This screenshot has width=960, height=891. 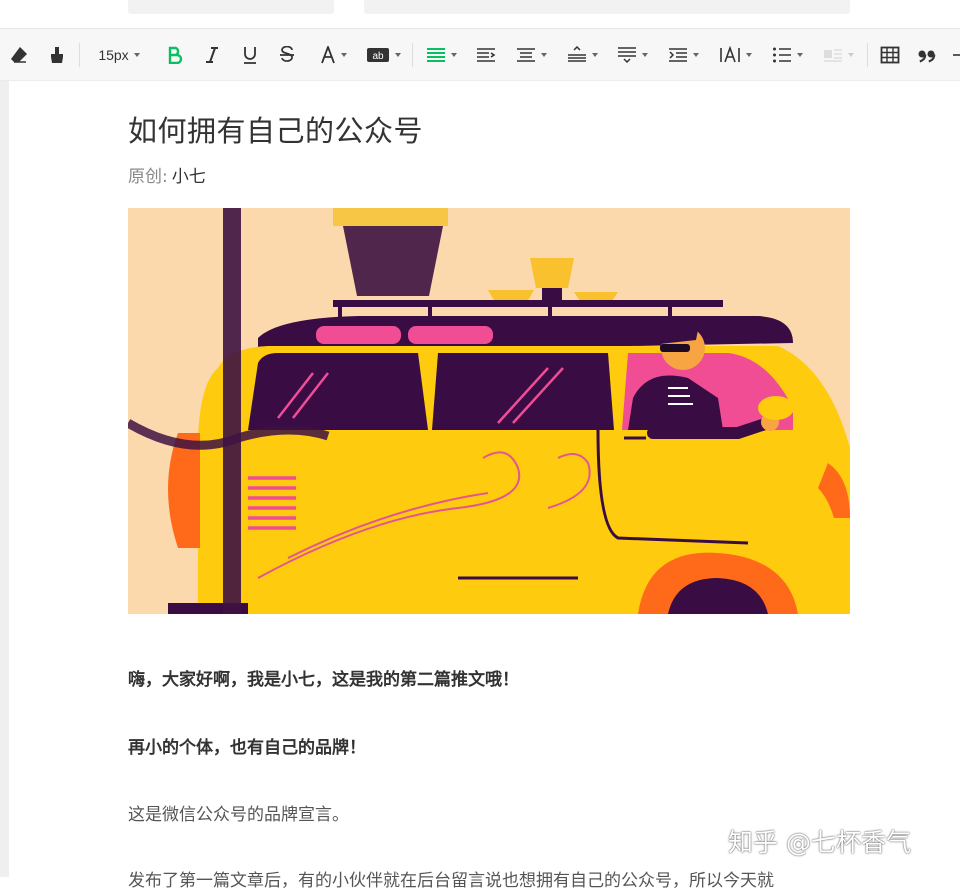 I want to click on first-line-indent-select, so click(x=683, y=54).